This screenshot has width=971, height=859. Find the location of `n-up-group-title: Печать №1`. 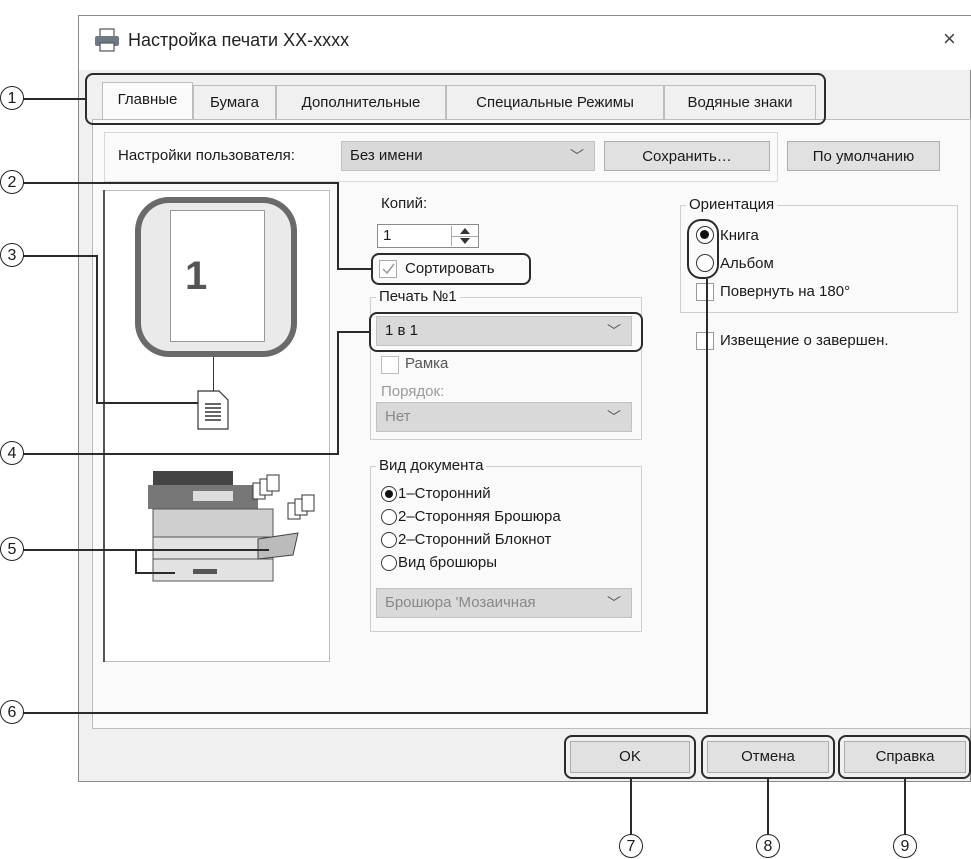

n-up-group-title: Печать №1 is located at coordinates (418, 296).